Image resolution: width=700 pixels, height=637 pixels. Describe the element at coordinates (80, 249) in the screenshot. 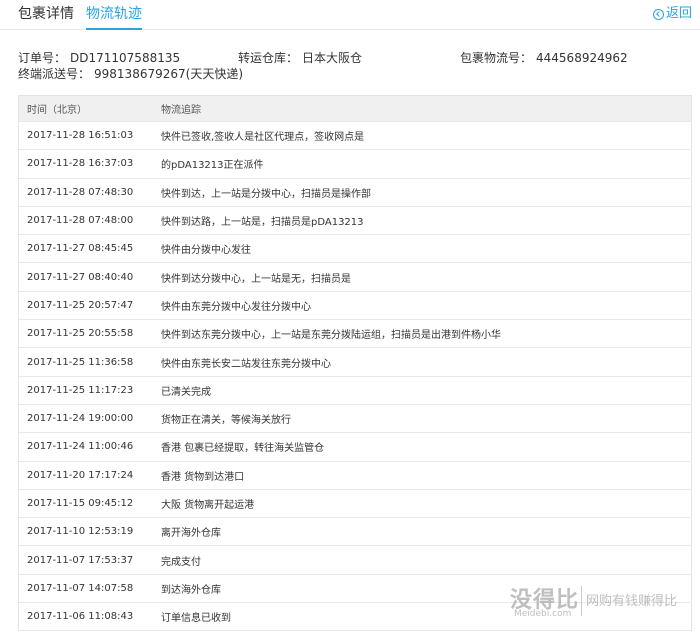

I see `row-time: 2017-11-27 08:45:45` at that location.